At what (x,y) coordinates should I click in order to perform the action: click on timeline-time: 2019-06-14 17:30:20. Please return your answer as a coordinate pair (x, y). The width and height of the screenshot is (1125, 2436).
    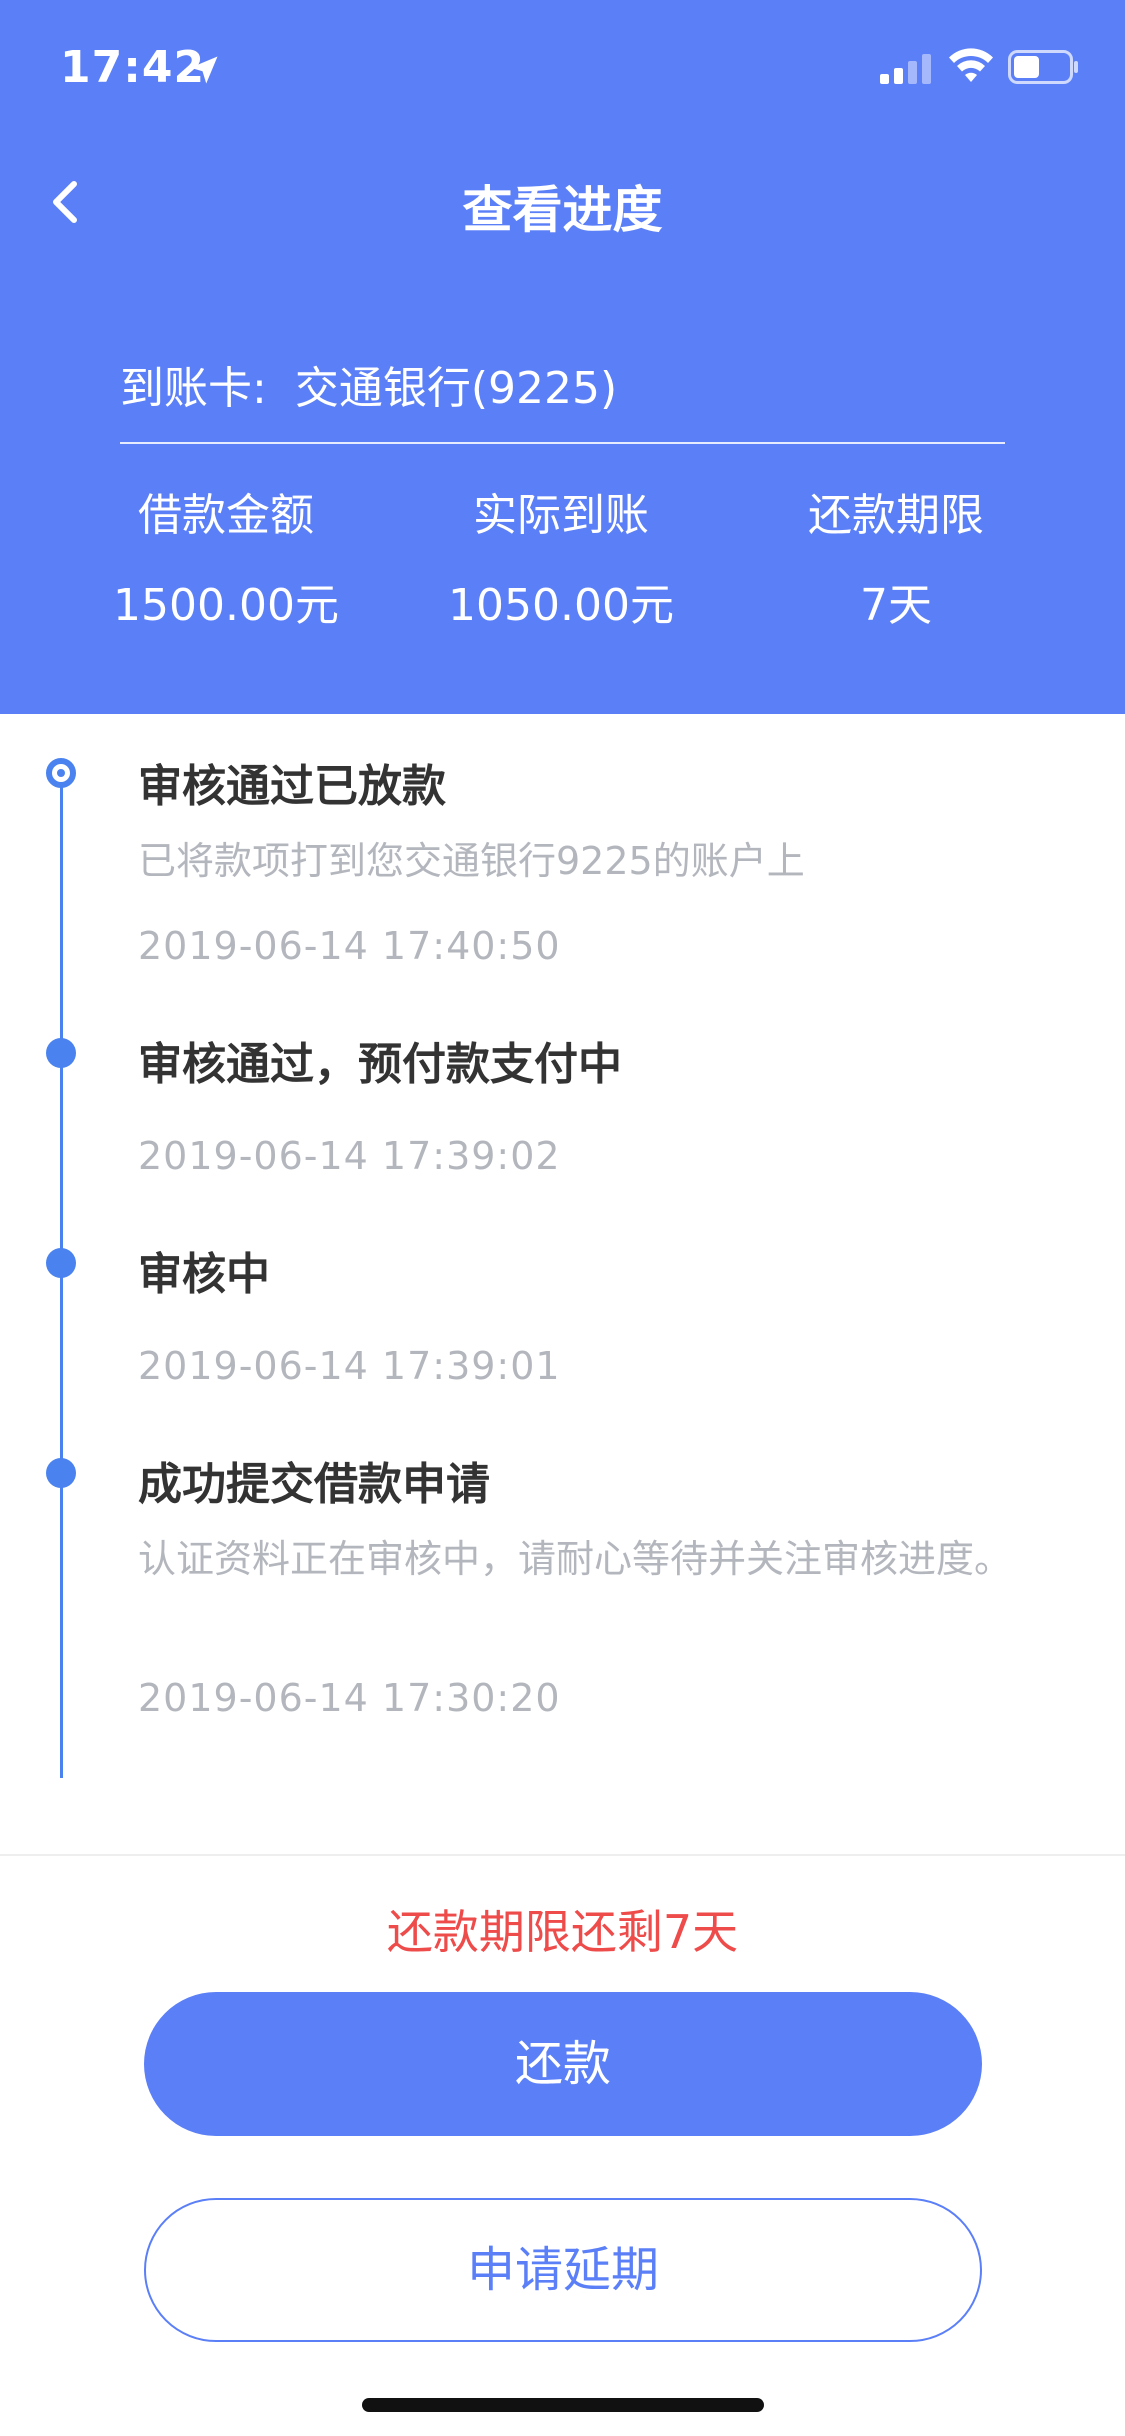
    Looking at the image, I should click on (349, 1698).